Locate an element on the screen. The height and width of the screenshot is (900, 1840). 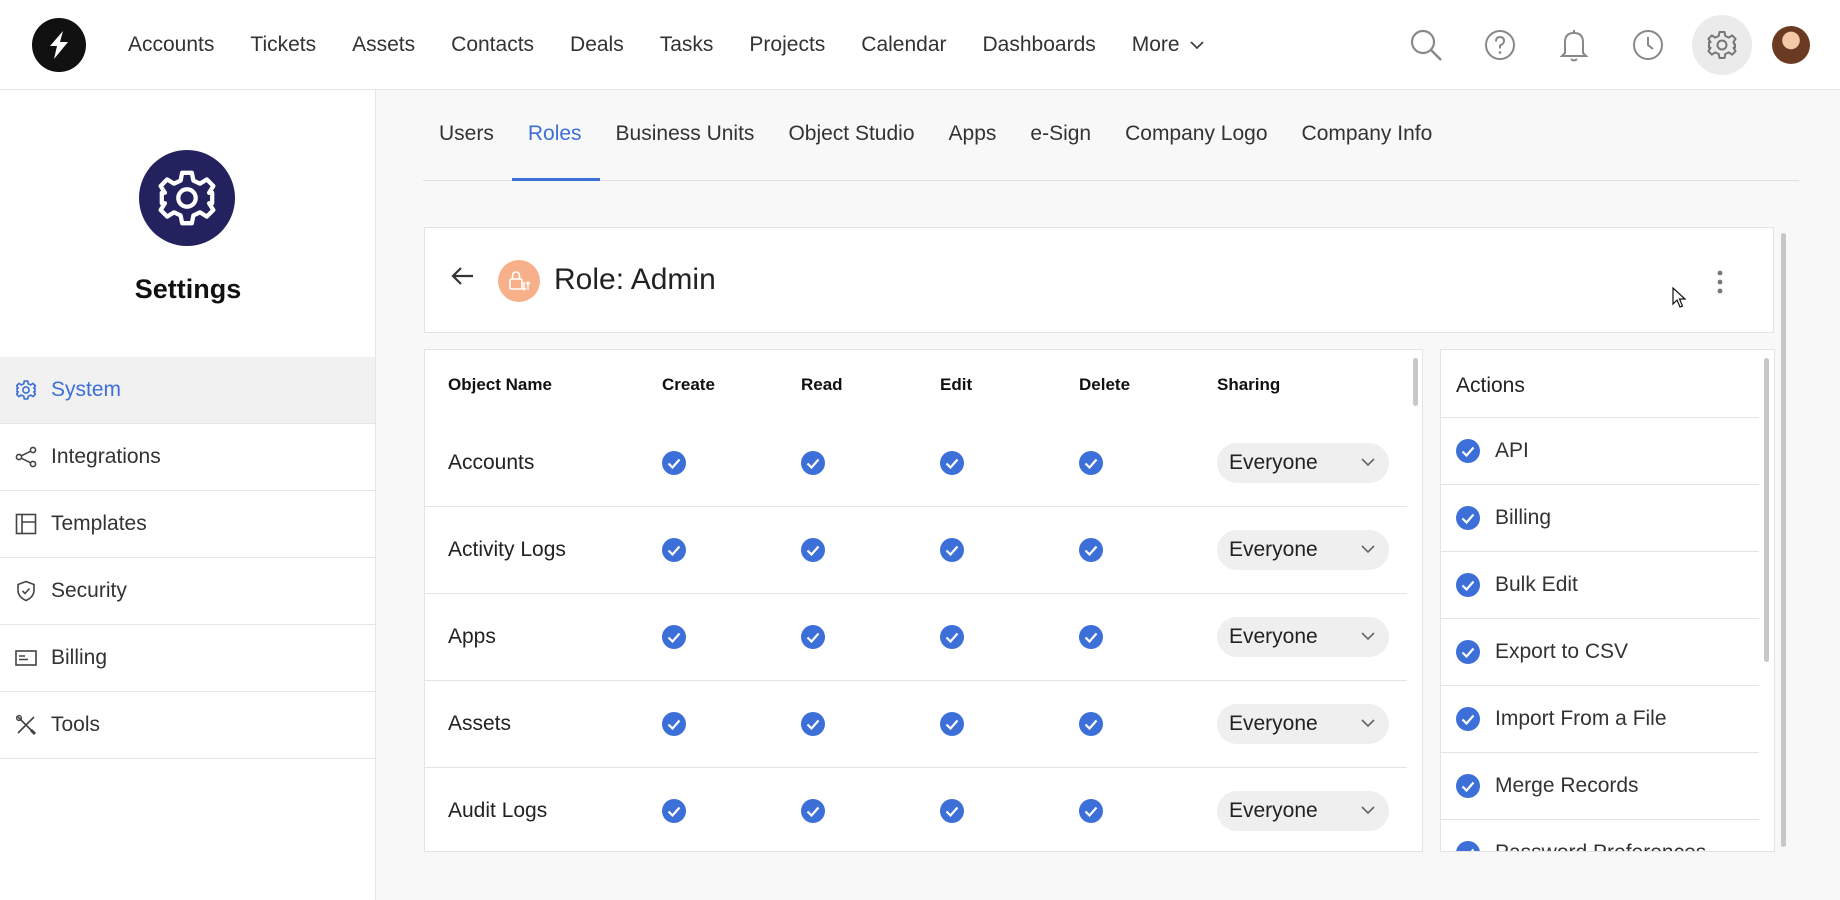
sidebar-item-label: Tools is located at coordinates (76, 724).